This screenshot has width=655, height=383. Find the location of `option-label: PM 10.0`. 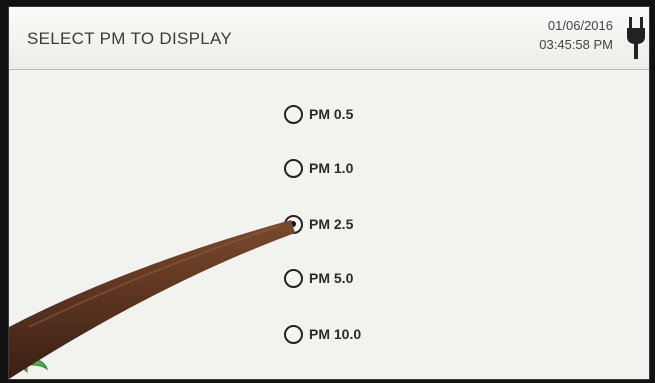

option-label: PM 10.0 is located at coordinates (335, 334).